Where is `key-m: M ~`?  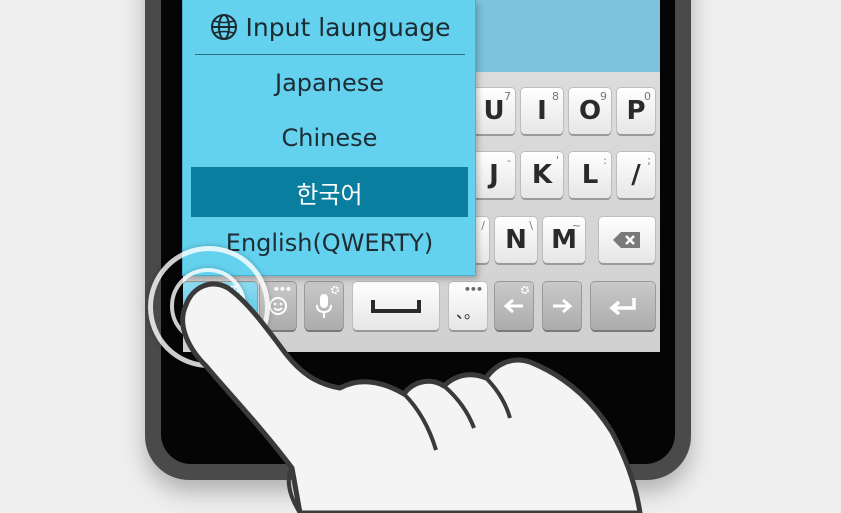 key-m: M ~ is located at coordinates (564, 240).